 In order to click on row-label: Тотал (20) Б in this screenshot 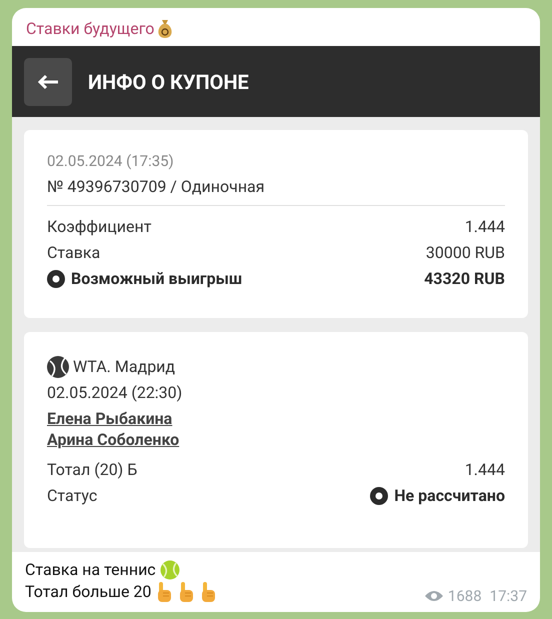, I will do `click(92, 470)`.